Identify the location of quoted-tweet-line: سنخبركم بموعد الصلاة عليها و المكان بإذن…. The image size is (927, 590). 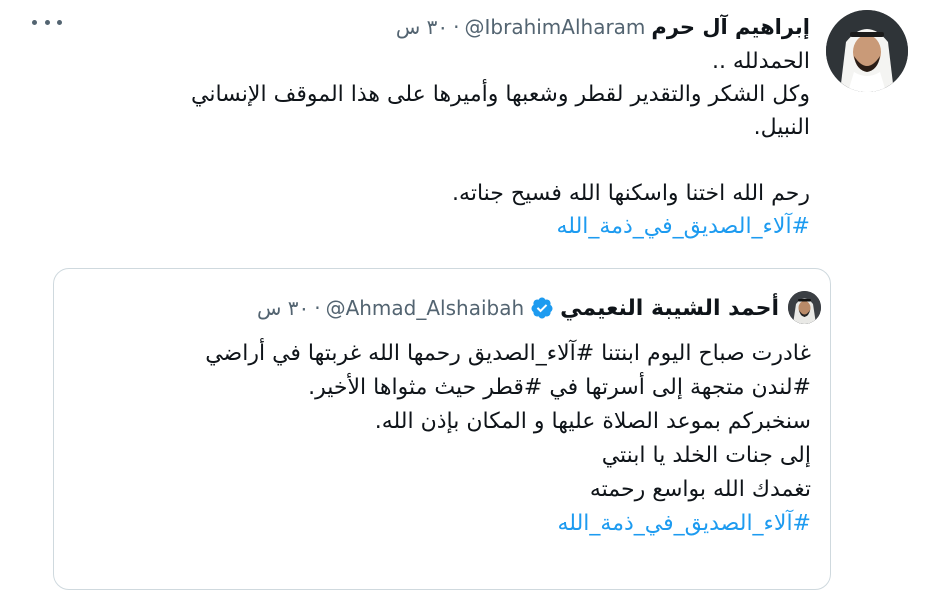
(592, 421).